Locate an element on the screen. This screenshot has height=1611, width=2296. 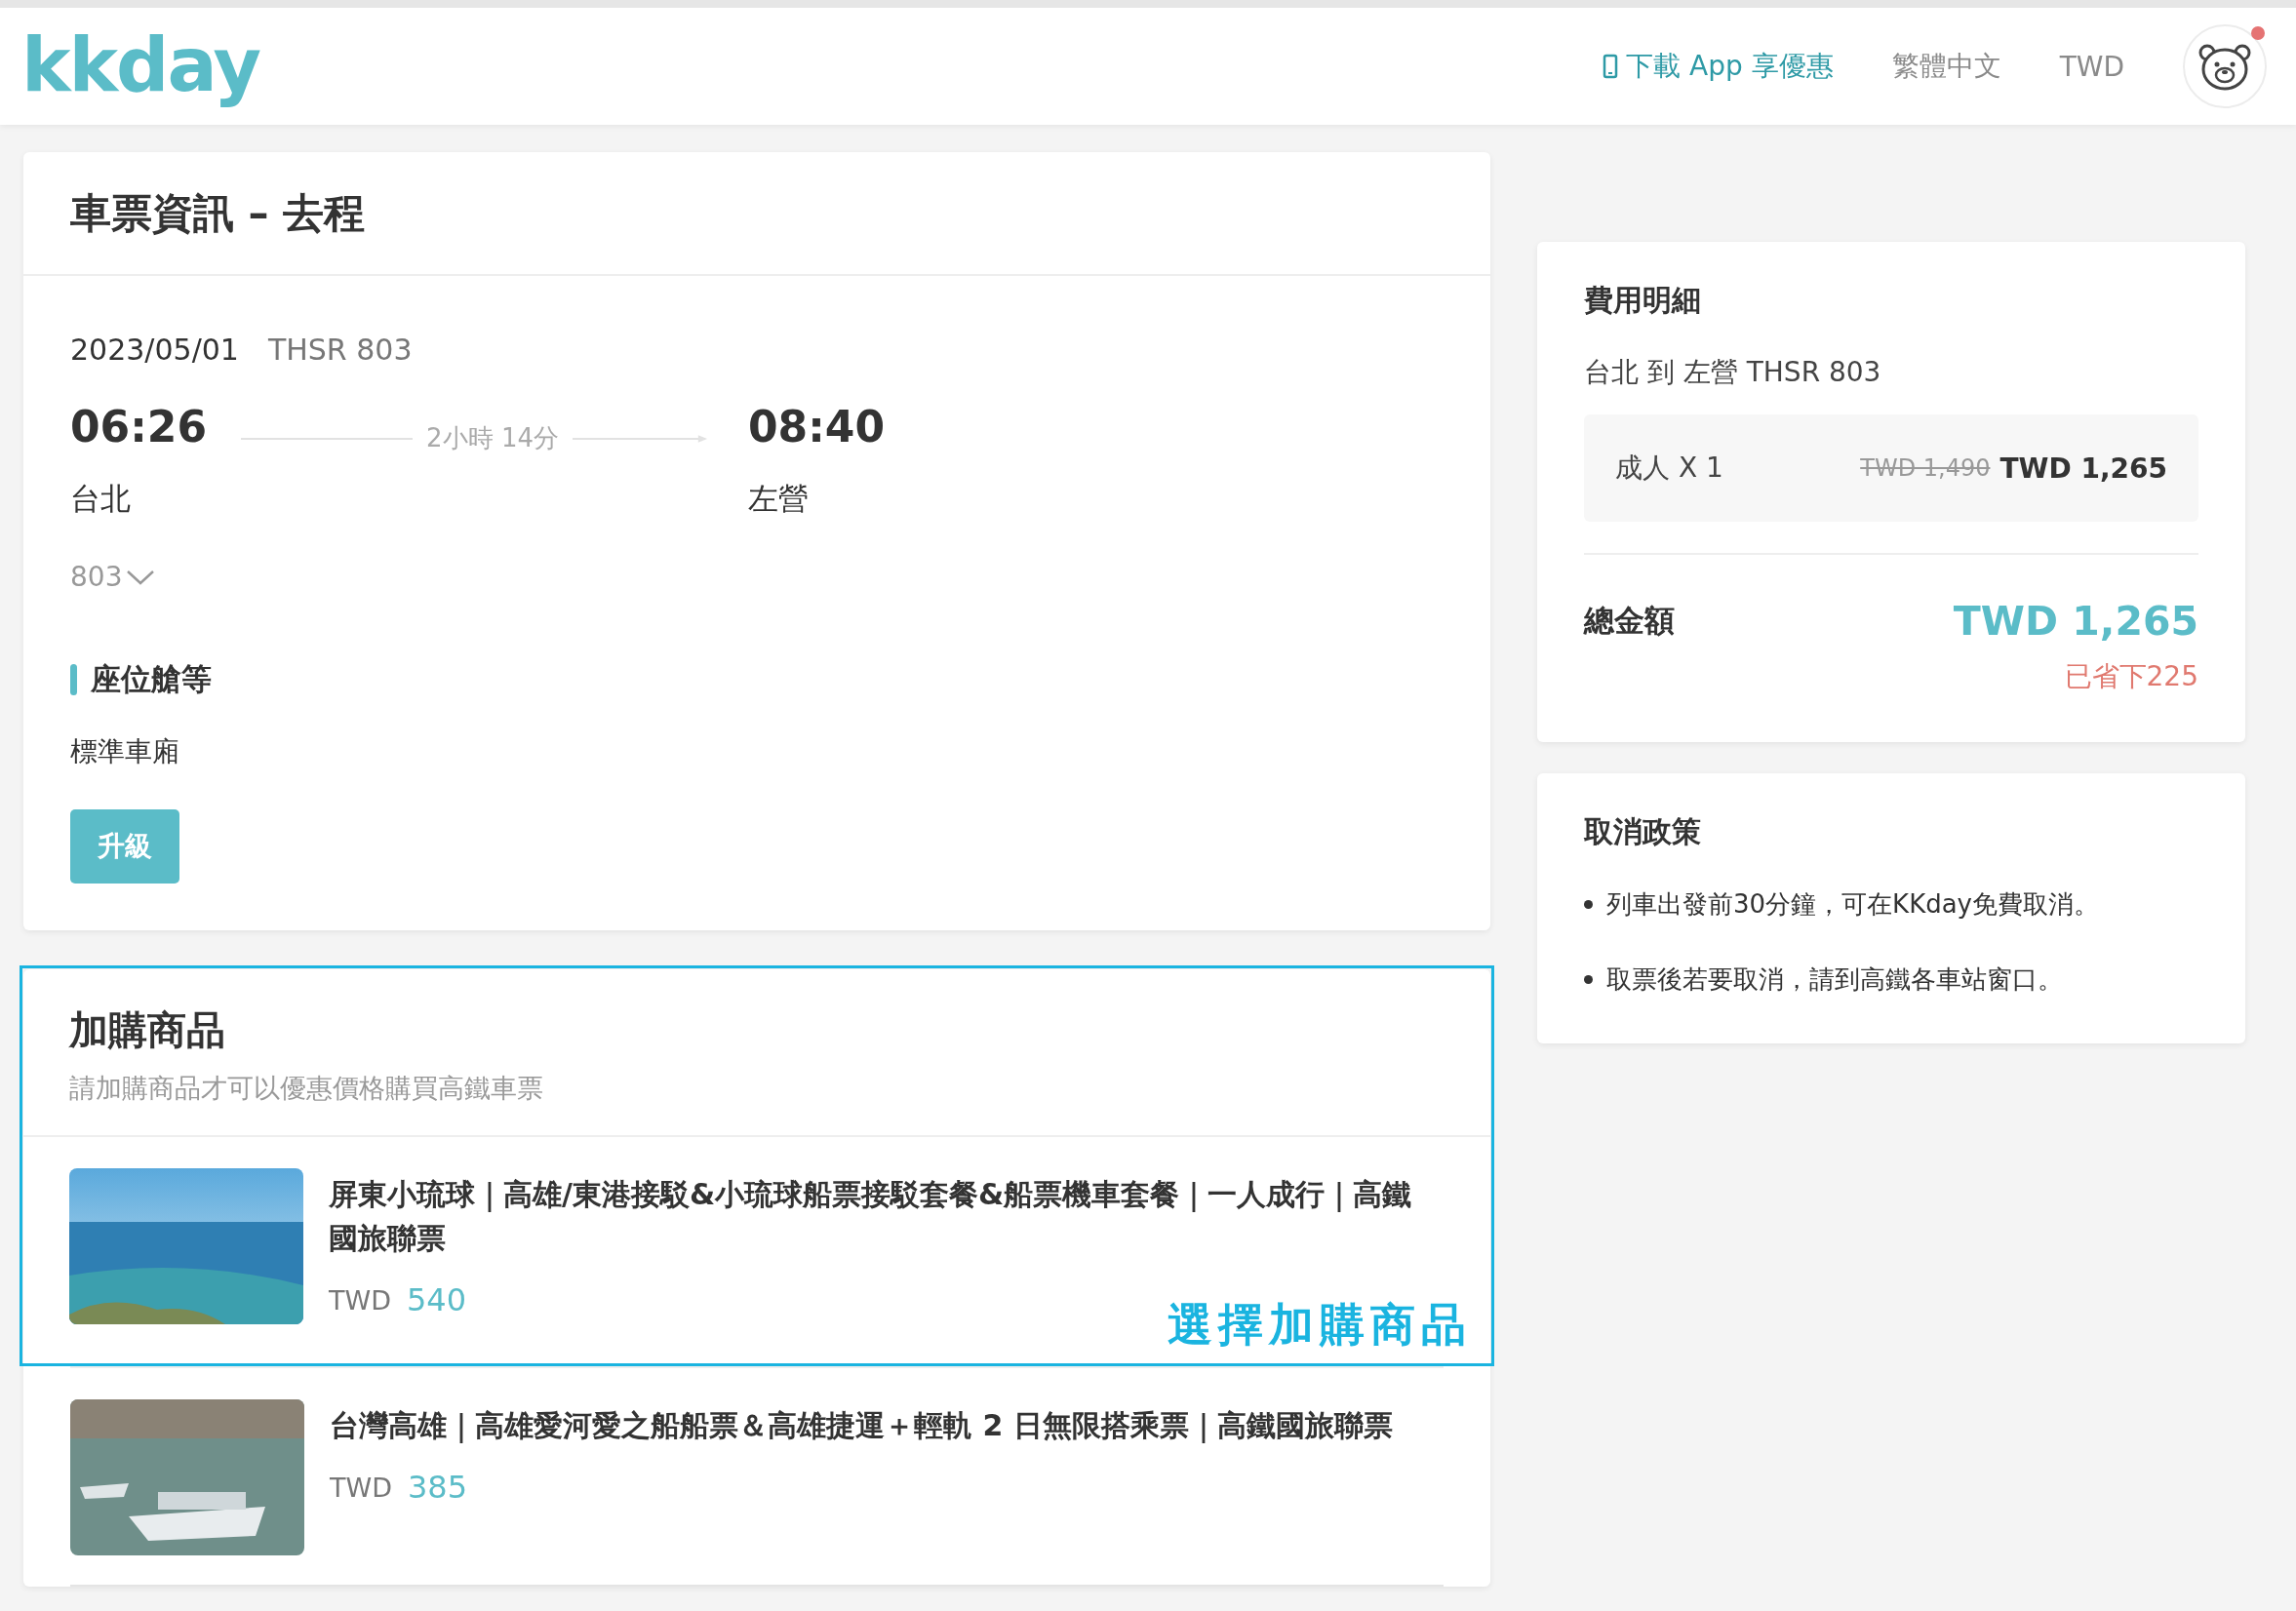
arrival-time: 08:40 is located at coordinates (817, 427).